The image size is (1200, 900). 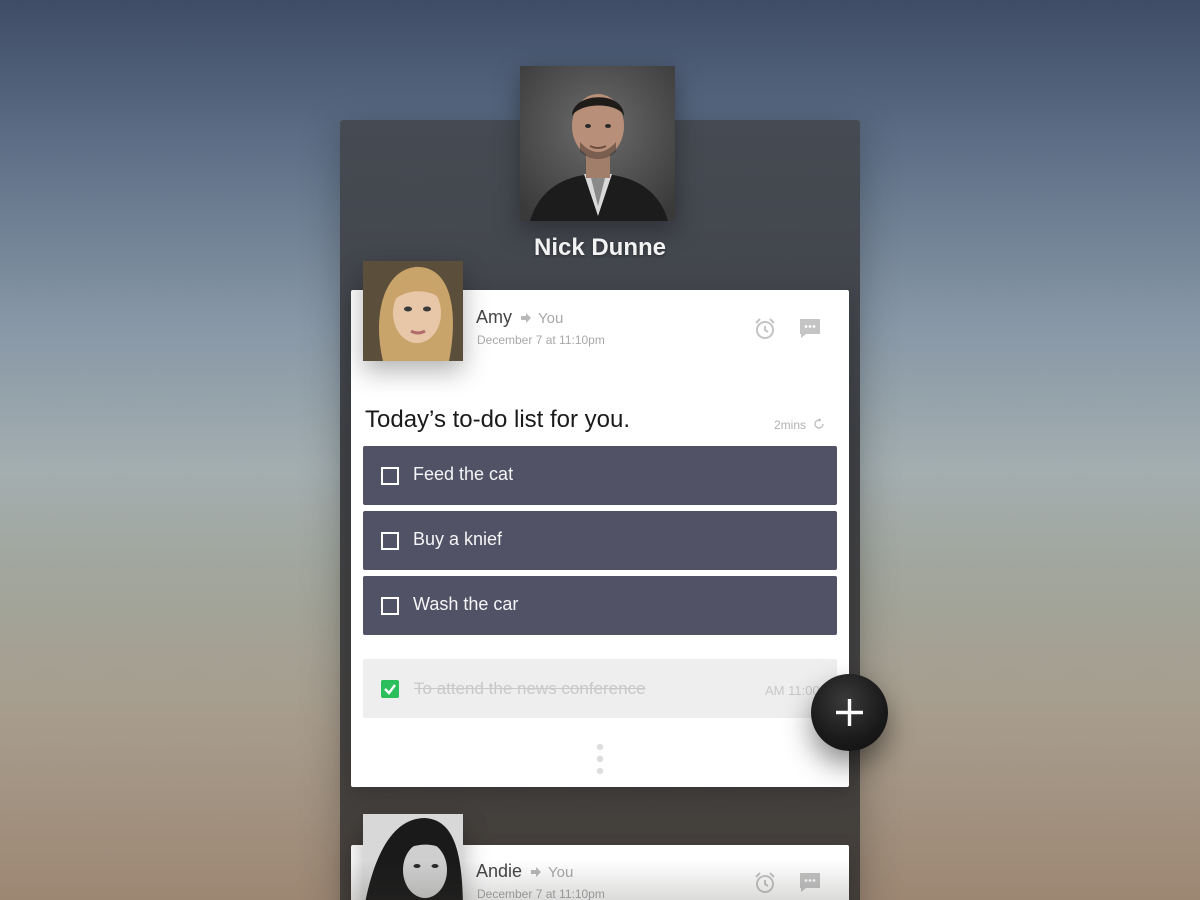 I want to click on task-item: Wash the car, so click(x=600, y=605).